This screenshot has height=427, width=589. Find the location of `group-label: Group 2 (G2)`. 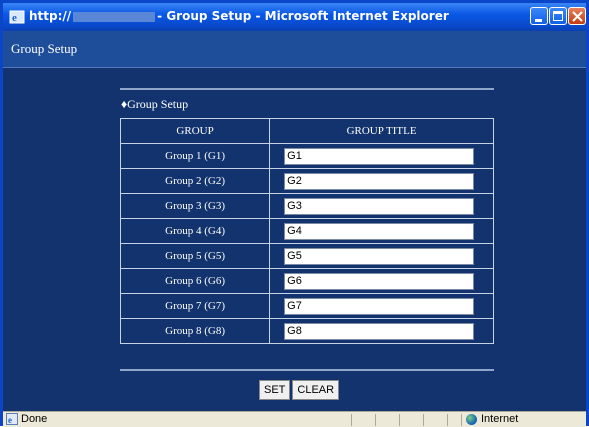

group-label: Group 2 (G2) is located at coordinates (195, 181).